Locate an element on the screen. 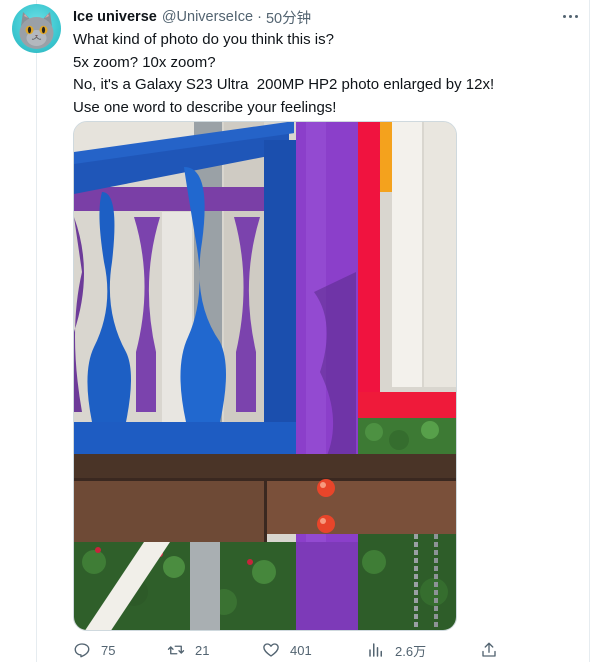 The height and width of the screenshot is (662, 591). views-button: 2.6万 is located at coordinates (396, 650).